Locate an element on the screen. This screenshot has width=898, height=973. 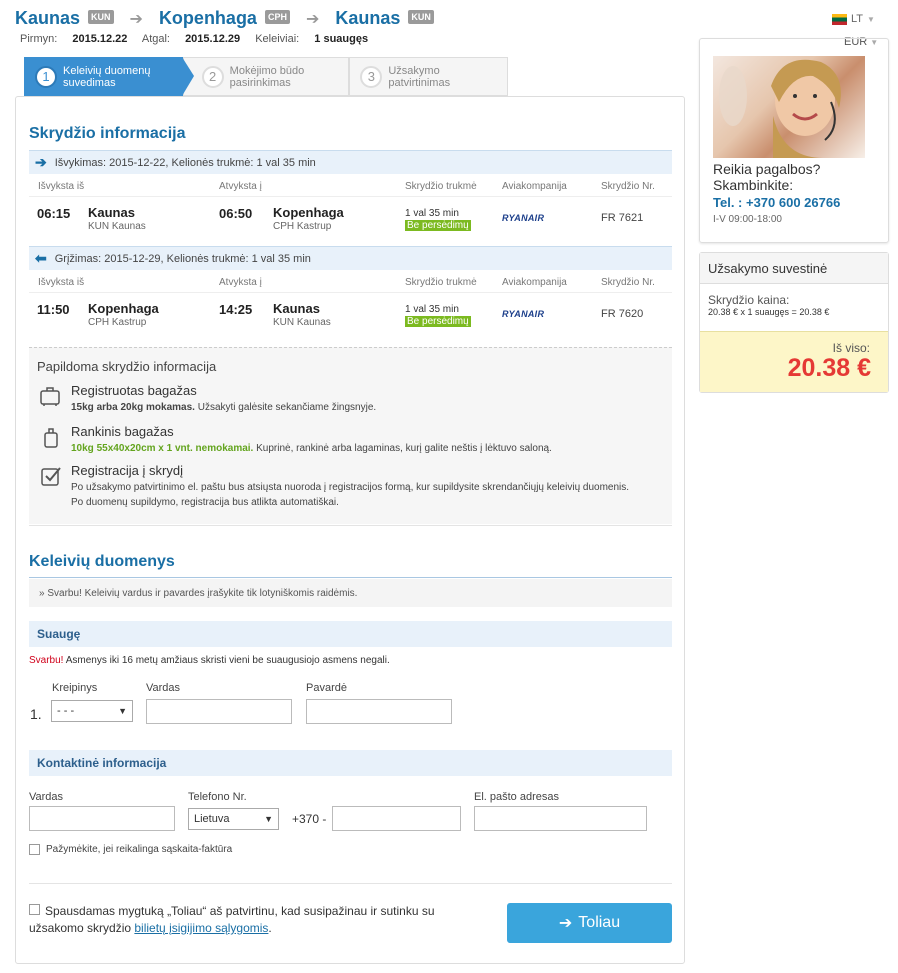
step-confirmation: 3 Užsakymo patvirtinimas is located at coordinates (429, 76).